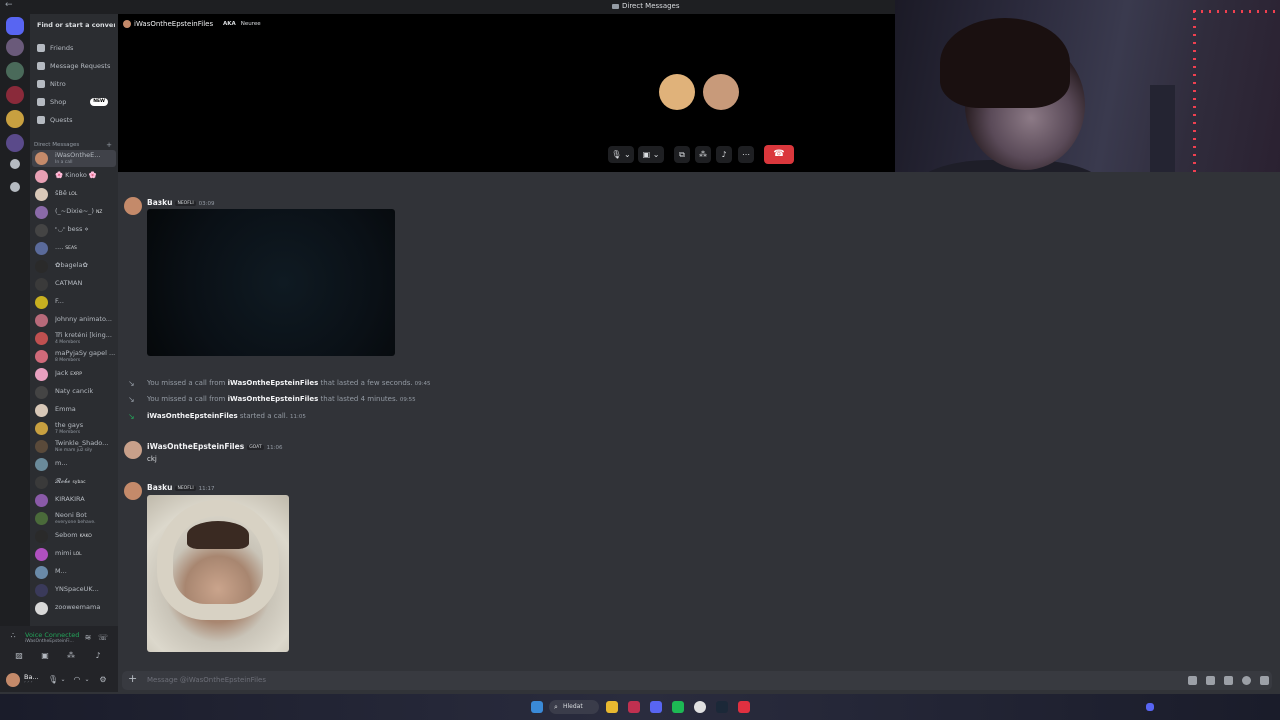 This screenshot has width=1280, height=720. What do you see at coordinates (722, 707) in the screenshot?
I see `steam-icon` at bounding box center [722, 707].